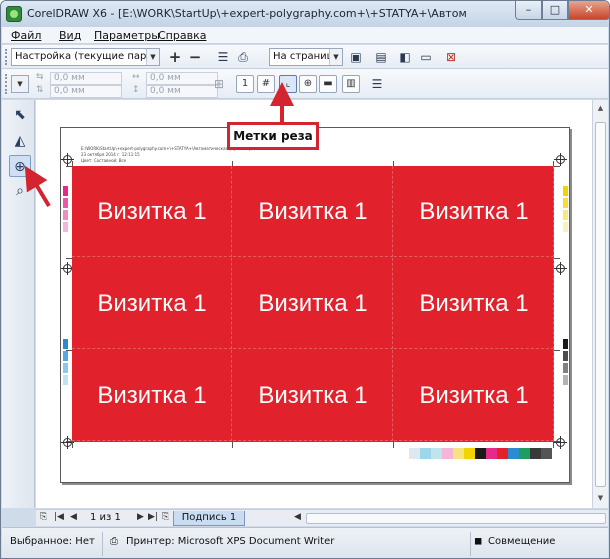 Image resolution: width=610 pixels, height=559 pixels. What do you see at coordinates (182, 35) in the screenshot?
I see `menu-help: Справка` at bounding box center [182, 35].